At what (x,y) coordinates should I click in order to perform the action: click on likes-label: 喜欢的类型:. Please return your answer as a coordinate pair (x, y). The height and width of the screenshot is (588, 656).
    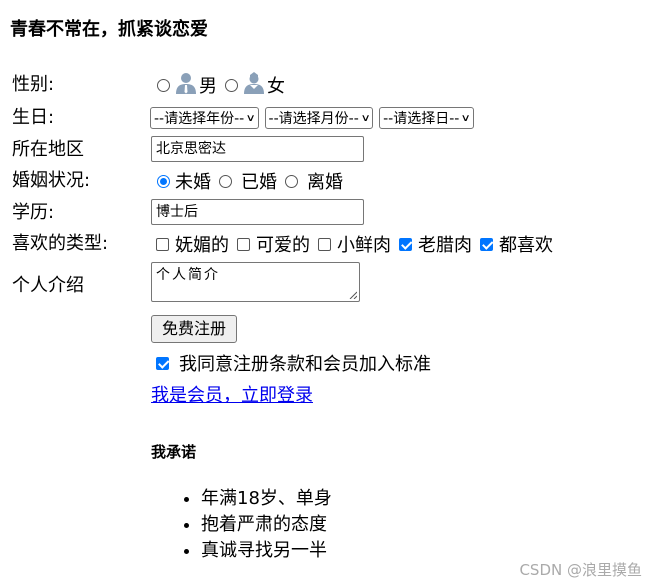
    Looking at the image, I should click on (60, 243).